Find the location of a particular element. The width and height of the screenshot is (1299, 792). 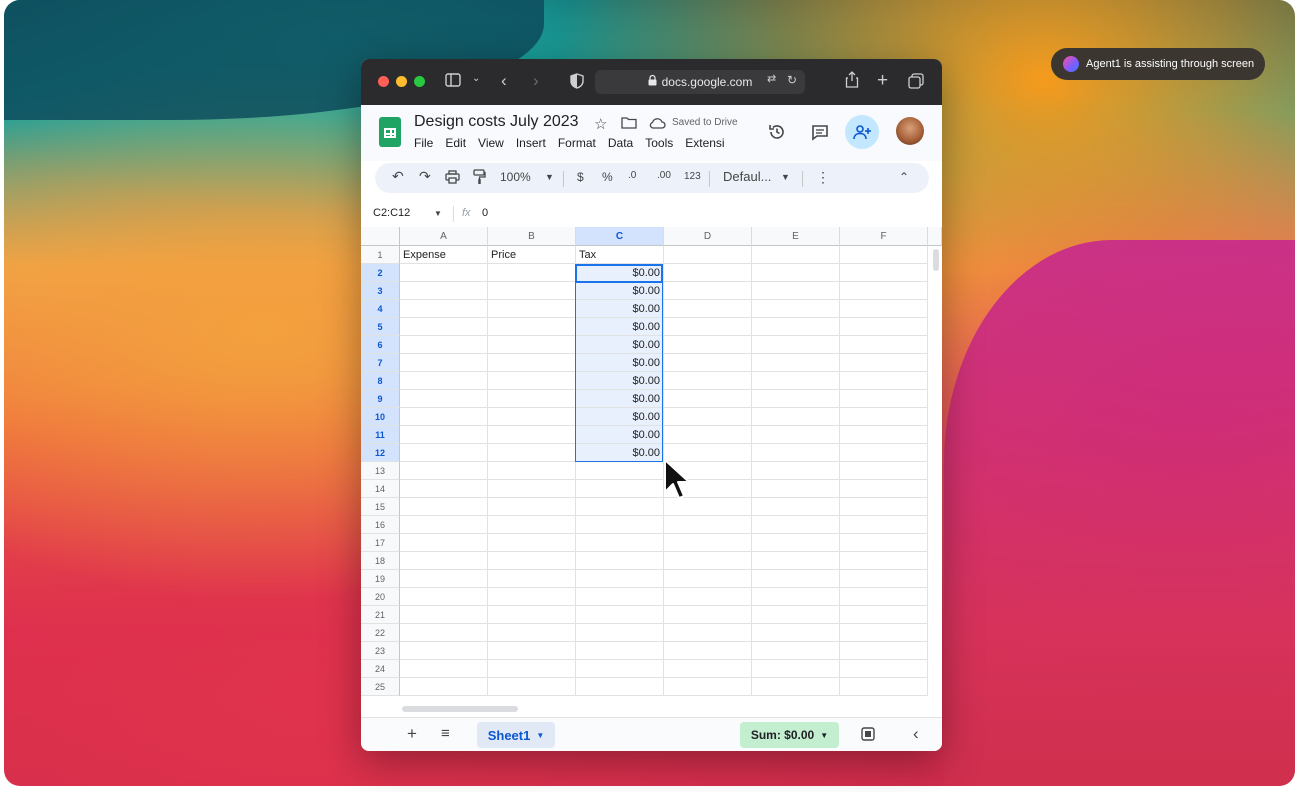

cell-b2 is located at coordinates (532, 273).